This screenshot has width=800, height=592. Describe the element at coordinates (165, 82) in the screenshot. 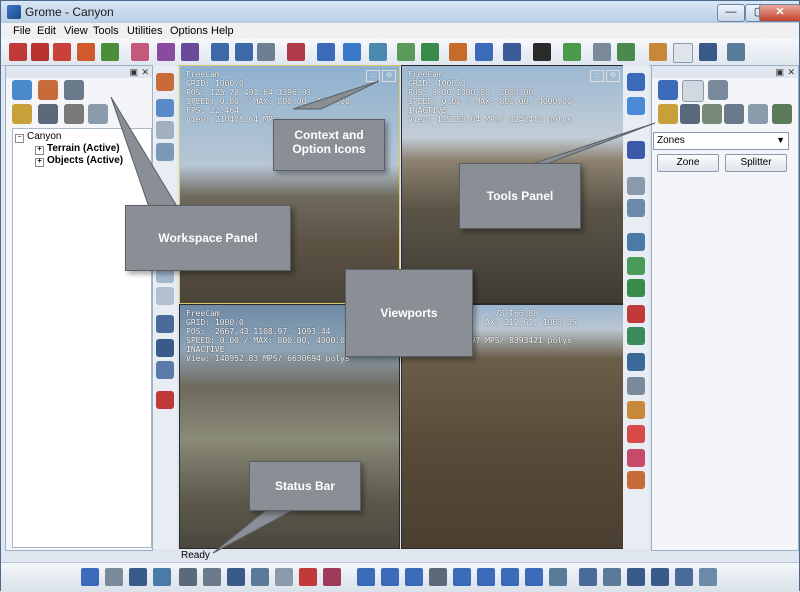

I see `terrain-brush-icon` at that location.